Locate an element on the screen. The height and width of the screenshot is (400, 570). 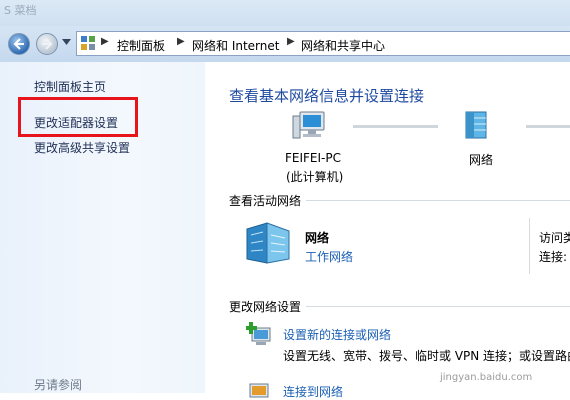
see-also-heading: 另请参阅 is located at coordinates (58, 385).